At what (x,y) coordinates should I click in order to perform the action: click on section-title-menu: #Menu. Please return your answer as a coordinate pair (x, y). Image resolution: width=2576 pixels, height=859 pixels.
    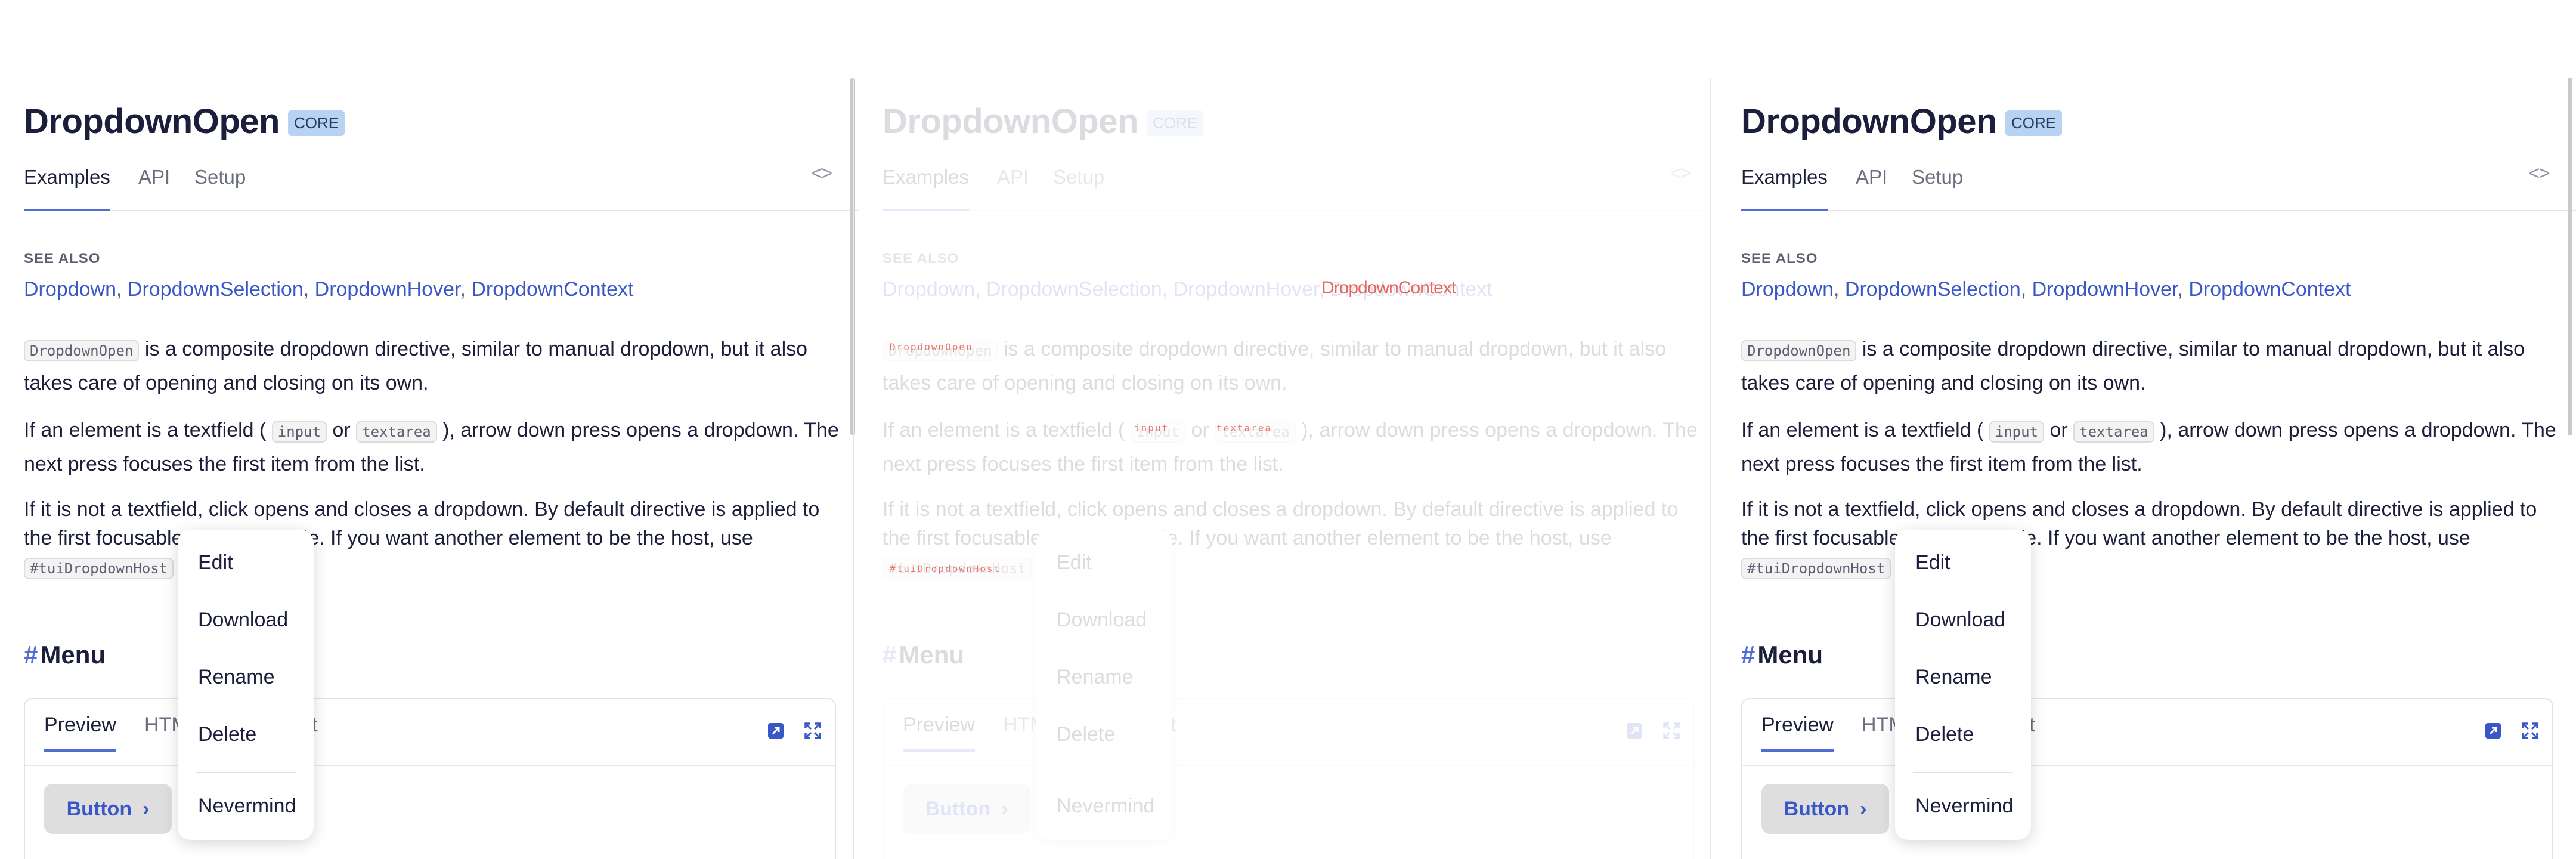
    Looking at the image, I should click on (924, 655).